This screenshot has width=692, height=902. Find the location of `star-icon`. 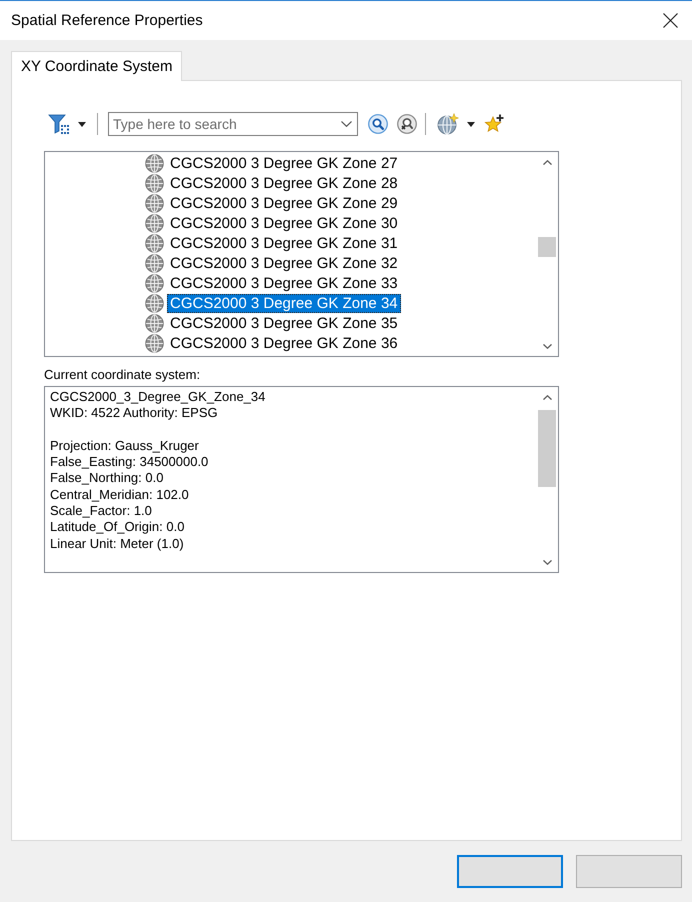

star-icon is located at coordinates (494, 124).